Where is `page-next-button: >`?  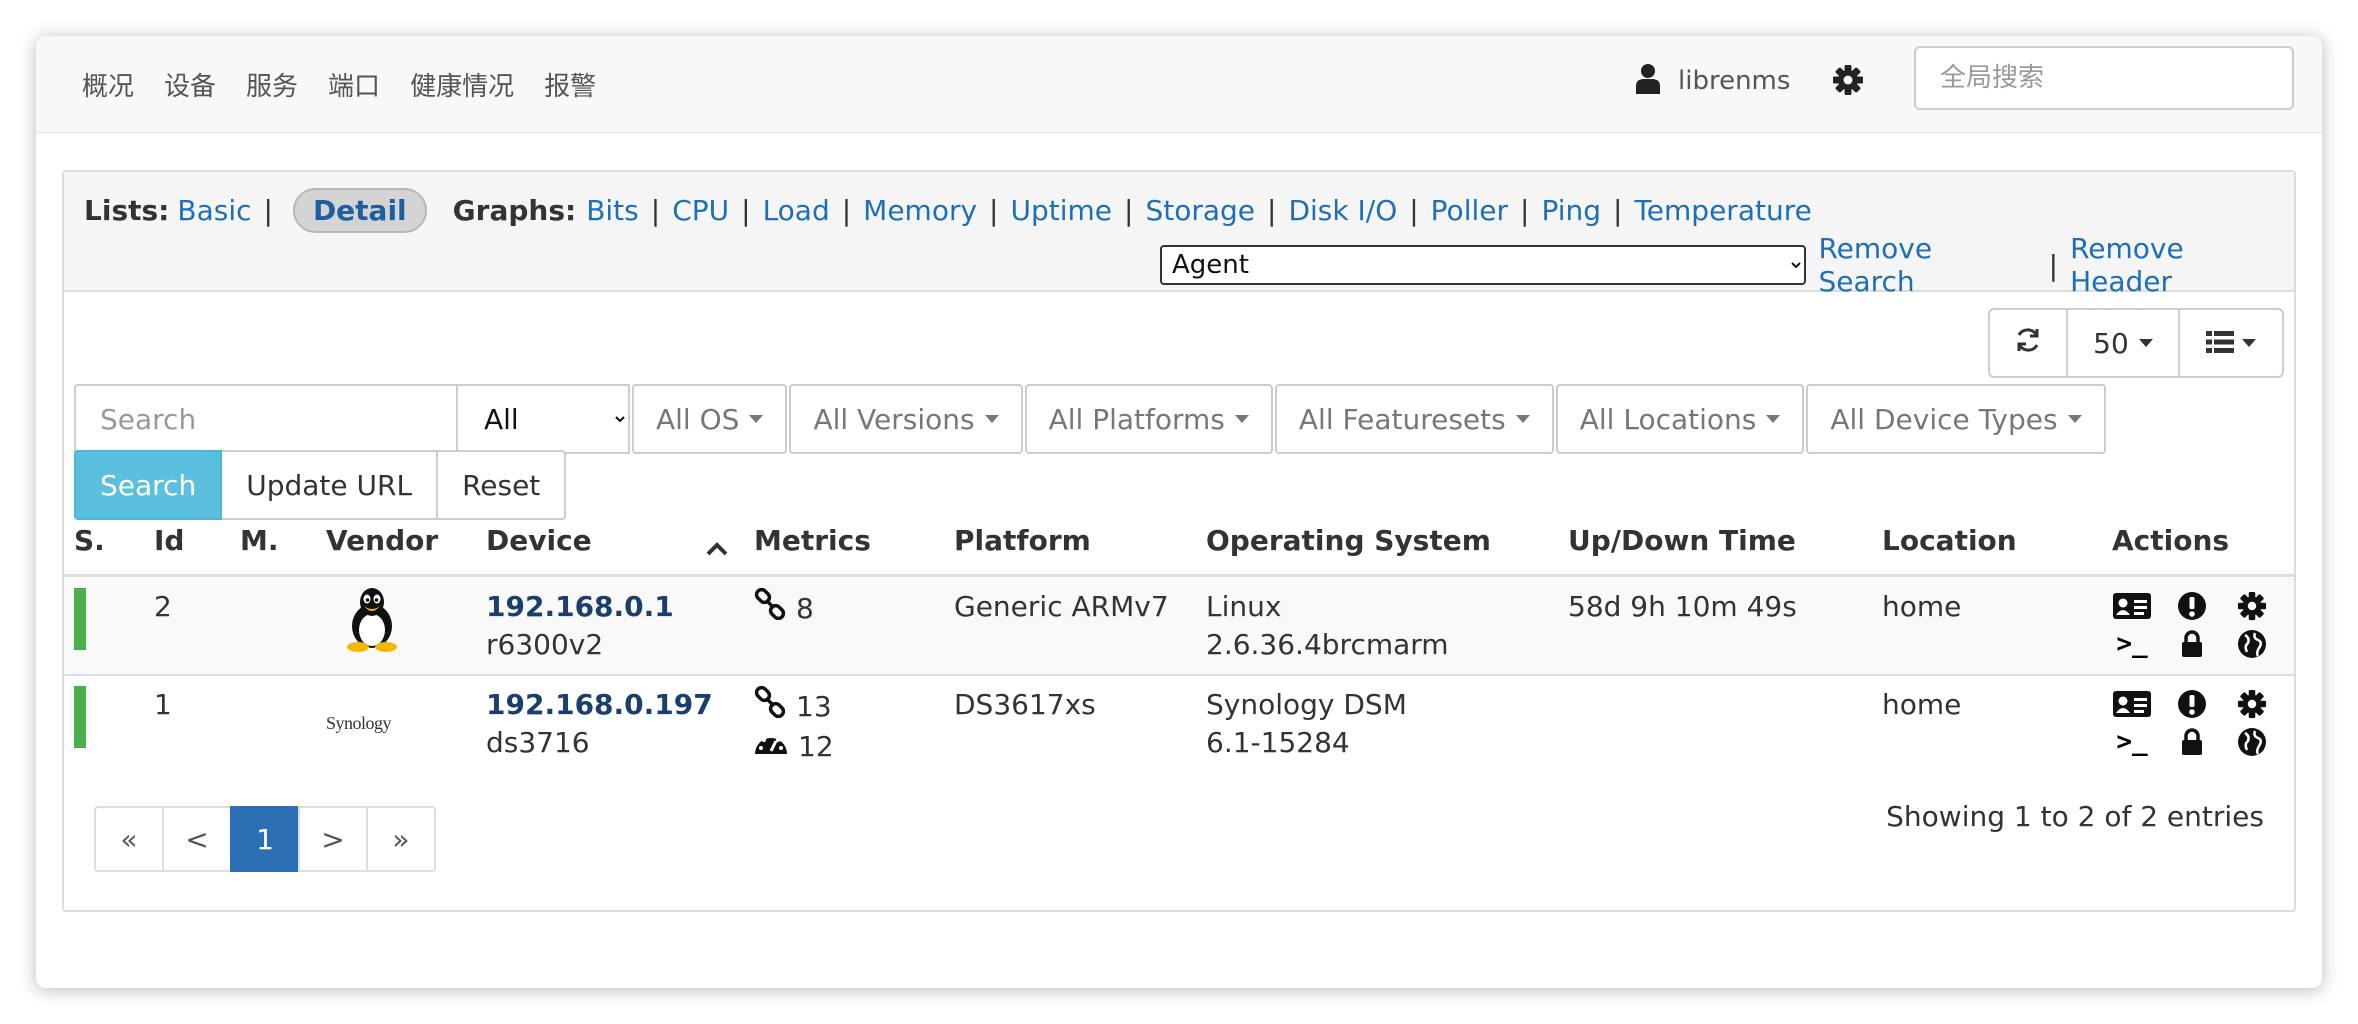 page-next-button: > is located at coordinates (333, 839).